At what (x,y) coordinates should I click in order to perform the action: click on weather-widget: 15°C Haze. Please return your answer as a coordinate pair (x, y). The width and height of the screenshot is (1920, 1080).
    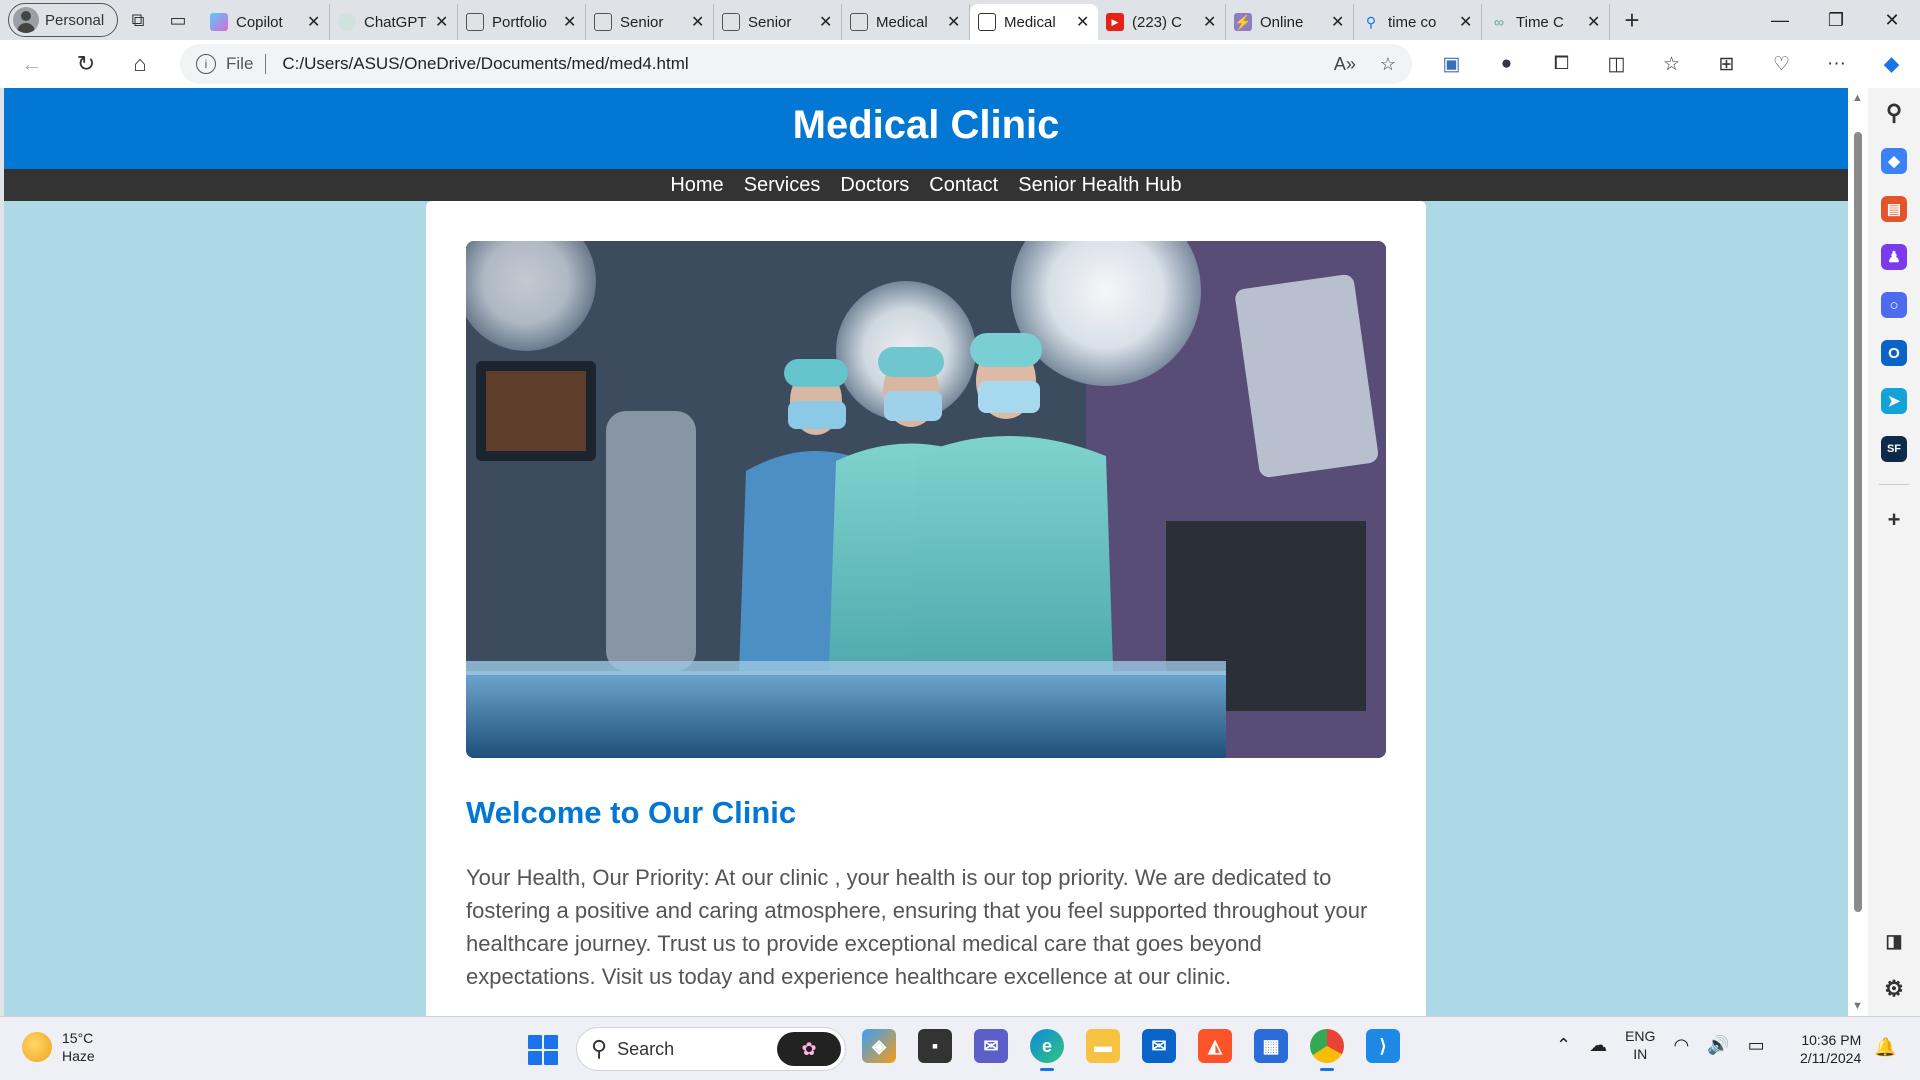
    Looking at the image, I should click on (58, 1047).